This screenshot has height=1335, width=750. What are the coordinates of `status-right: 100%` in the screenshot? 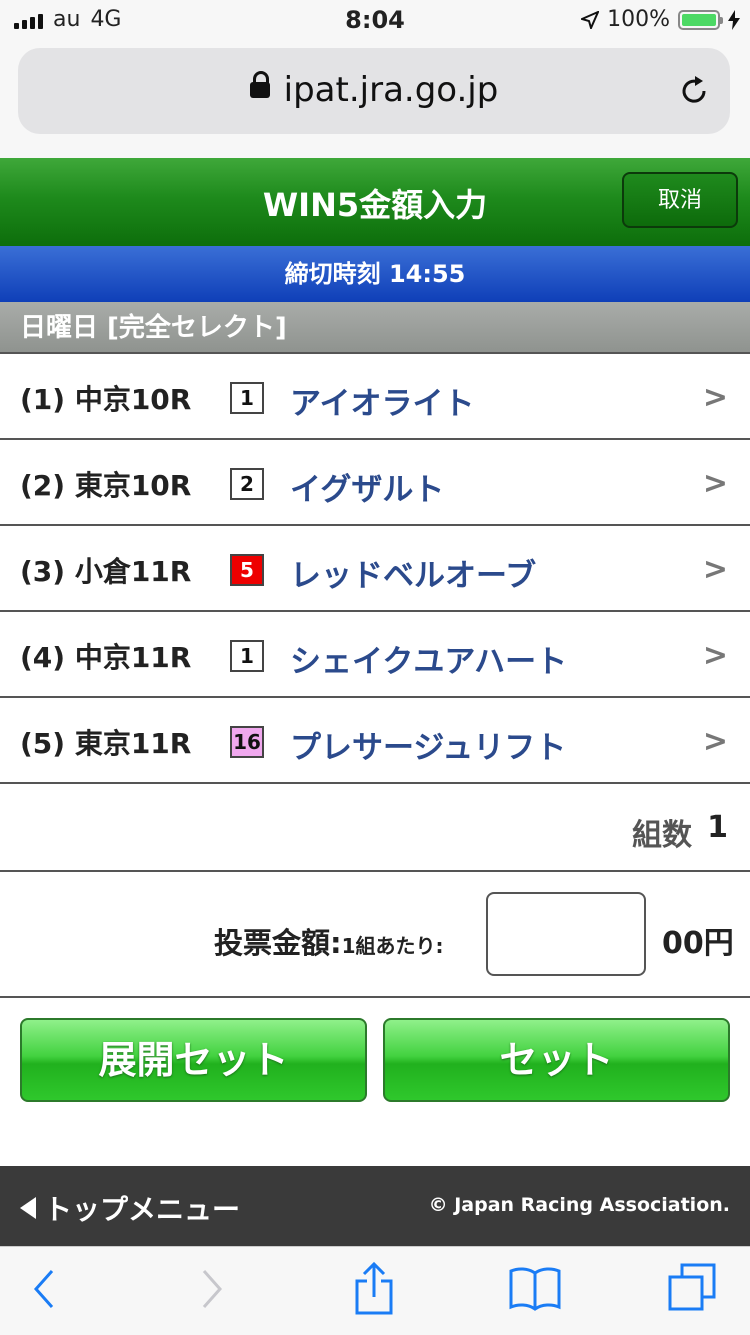 It's located at (660, 19).